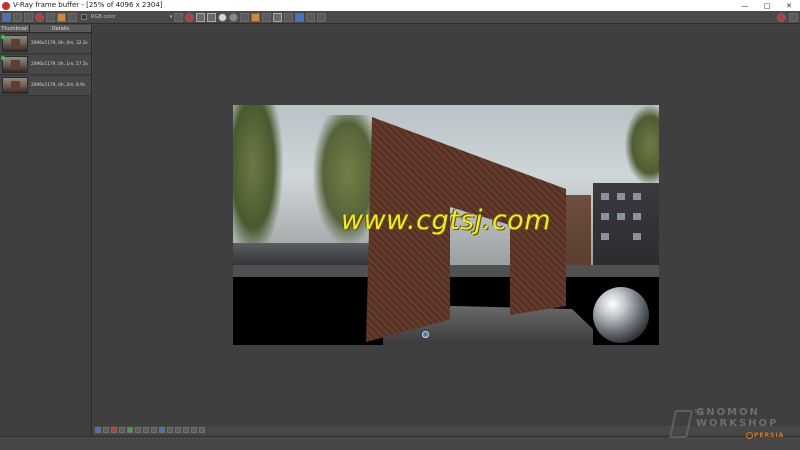 Image resolution: width=800 pixels, height=450 pixels. Describe the element at coordinates (162, 430) in the screenshot. I see `stamp-icon` at that location.